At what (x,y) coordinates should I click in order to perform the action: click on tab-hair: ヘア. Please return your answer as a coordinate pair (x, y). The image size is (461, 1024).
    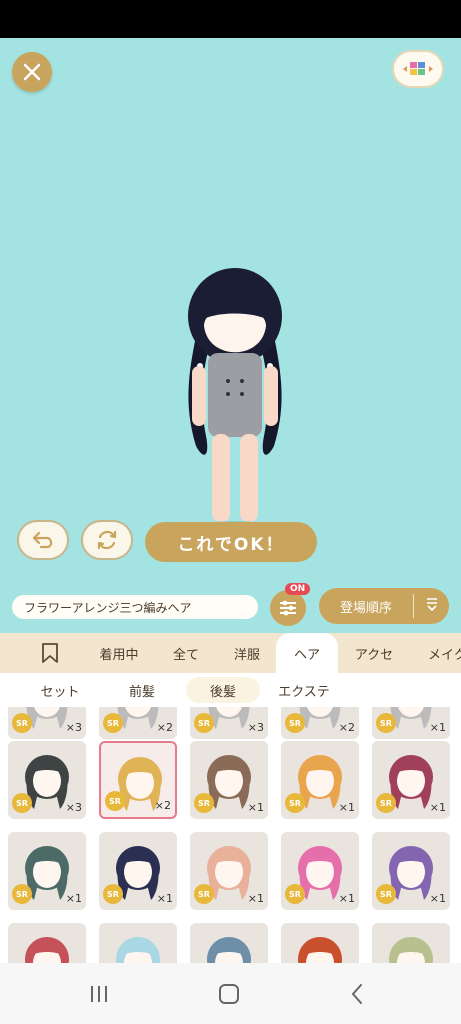
    Looking at the image, I should click on (307, 653).